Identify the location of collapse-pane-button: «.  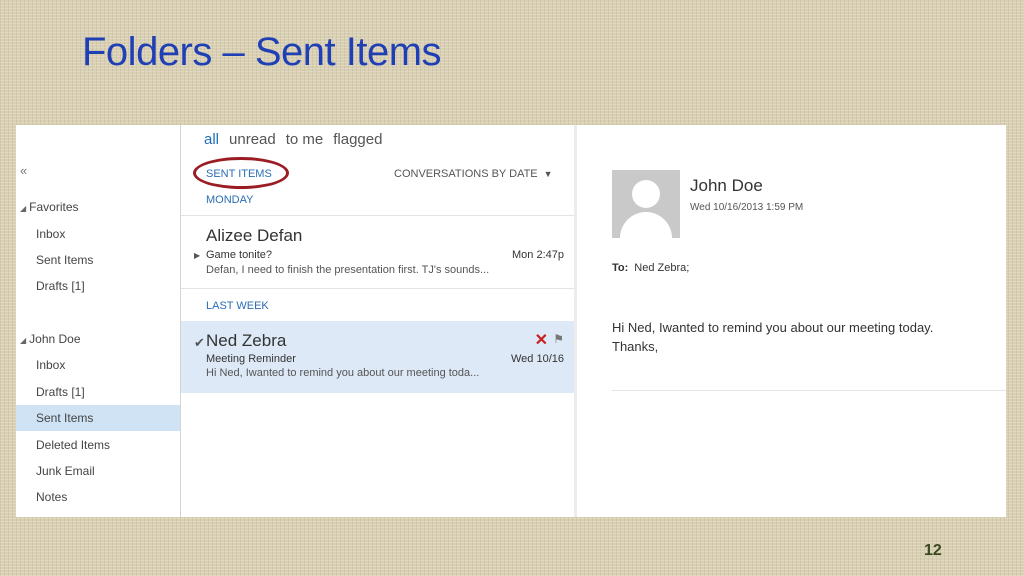
(23, 170).